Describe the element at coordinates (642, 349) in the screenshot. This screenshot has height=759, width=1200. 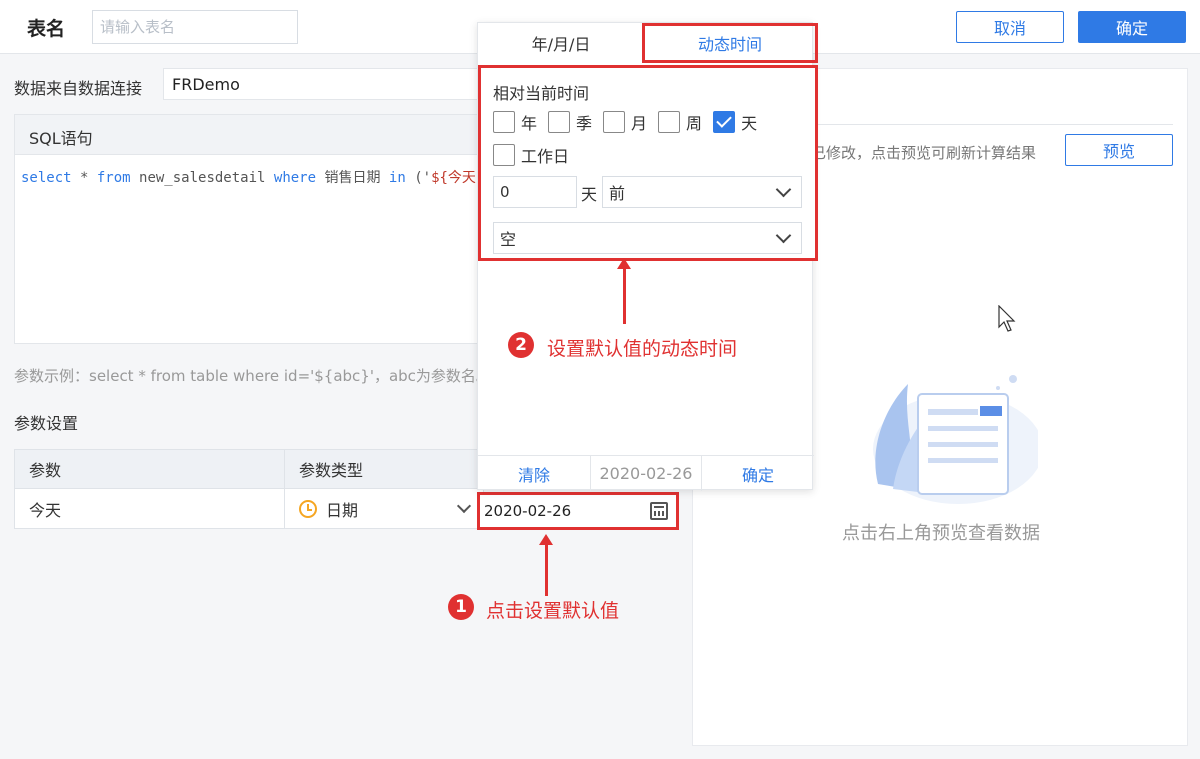
I see `annotation-text-2: 设置默认值的动态时间` at that location.